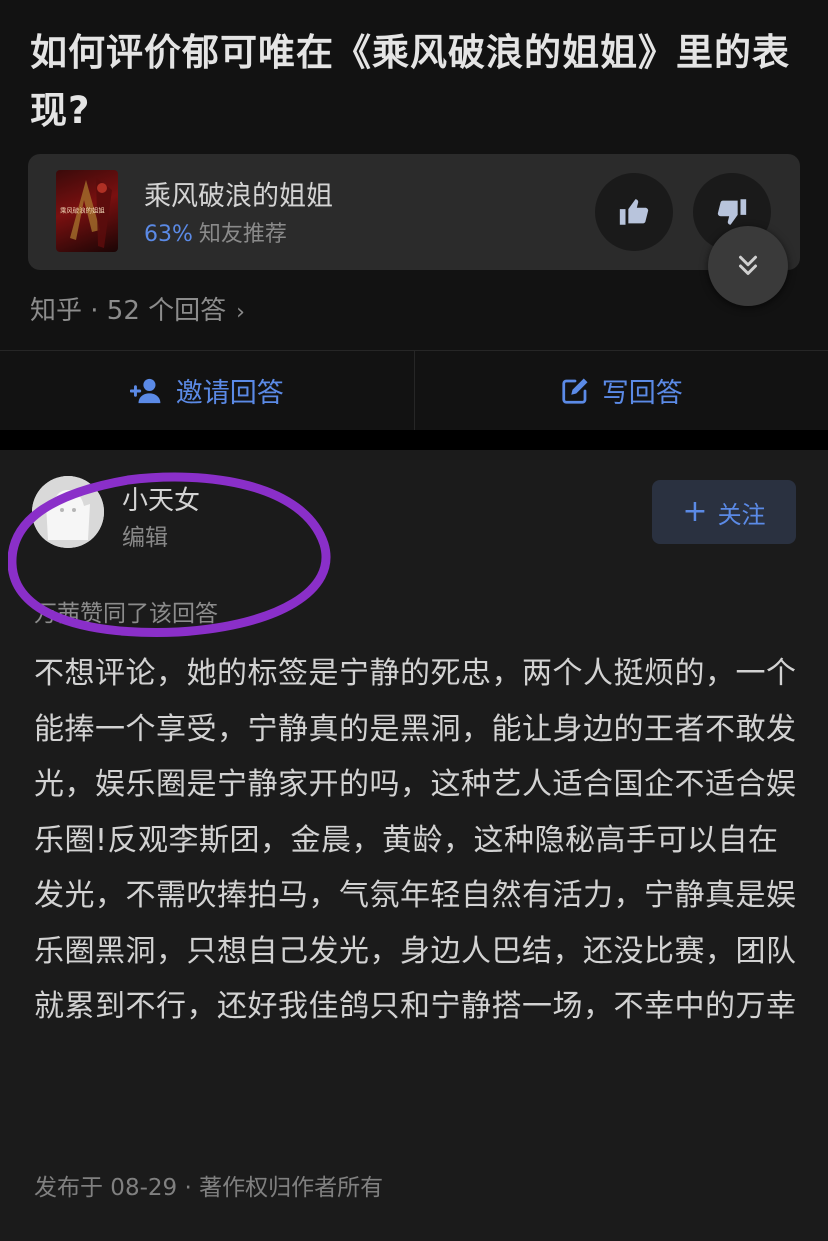 This screenshot has width=828, height=1241. Describe the element at coordinates (238, 193) in the screenshot. I see `topic-name: 乘风破浪的姐姐` at that location.